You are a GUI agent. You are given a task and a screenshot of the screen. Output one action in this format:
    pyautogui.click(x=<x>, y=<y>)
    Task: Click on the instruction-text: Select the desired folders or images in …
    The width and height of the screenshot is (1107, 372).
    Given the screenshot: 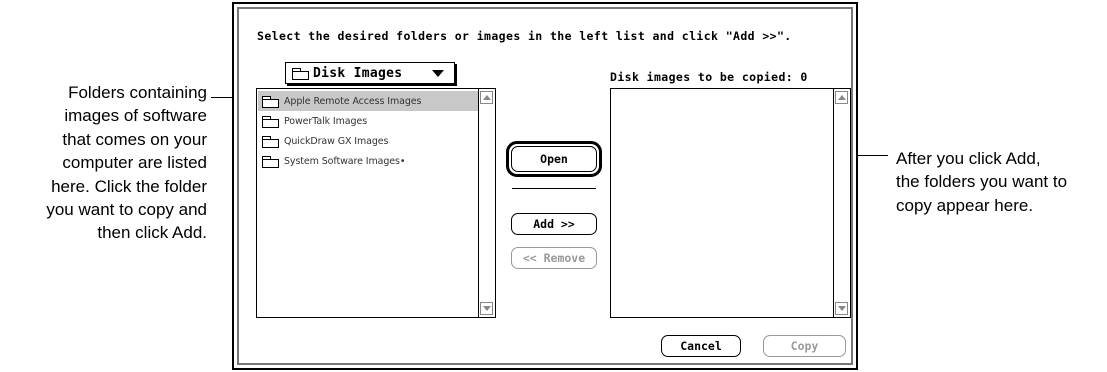 What is the action you would take?
    pyautogui.click(x=524, y=36)
    